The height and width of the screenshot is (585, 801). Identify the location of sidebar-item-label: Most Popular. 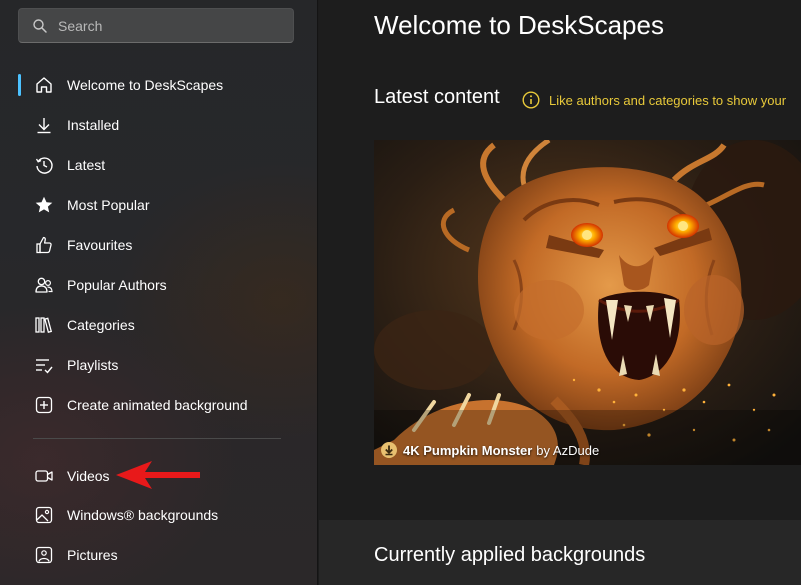
(108, 205).